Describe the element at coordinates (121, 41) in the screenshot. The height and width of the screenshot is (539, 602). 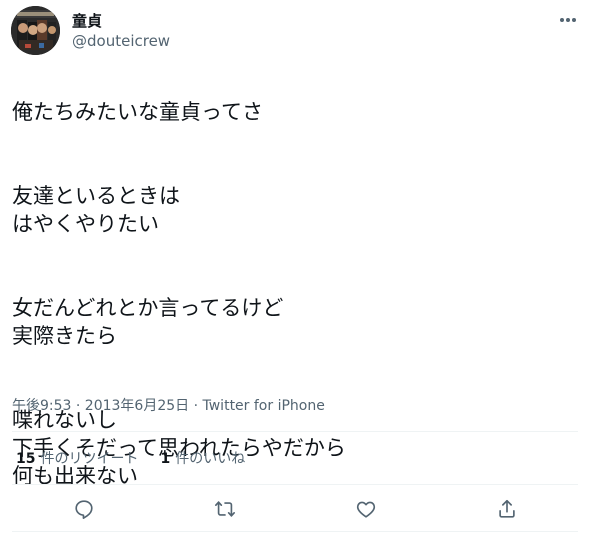
I see `user-handle: @douteicrew` at that location.